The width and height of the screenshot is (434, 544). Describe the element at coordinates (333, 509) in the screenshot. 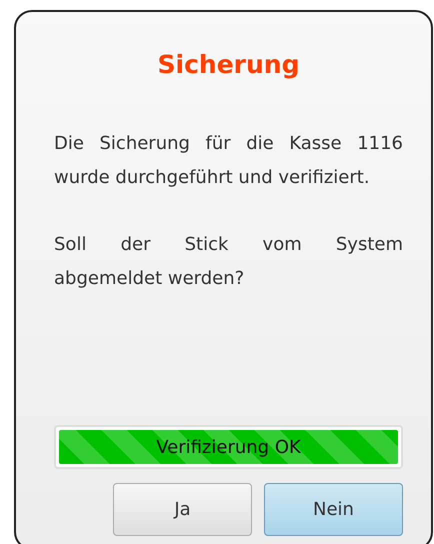

I see `default-button: Nein` at that location.